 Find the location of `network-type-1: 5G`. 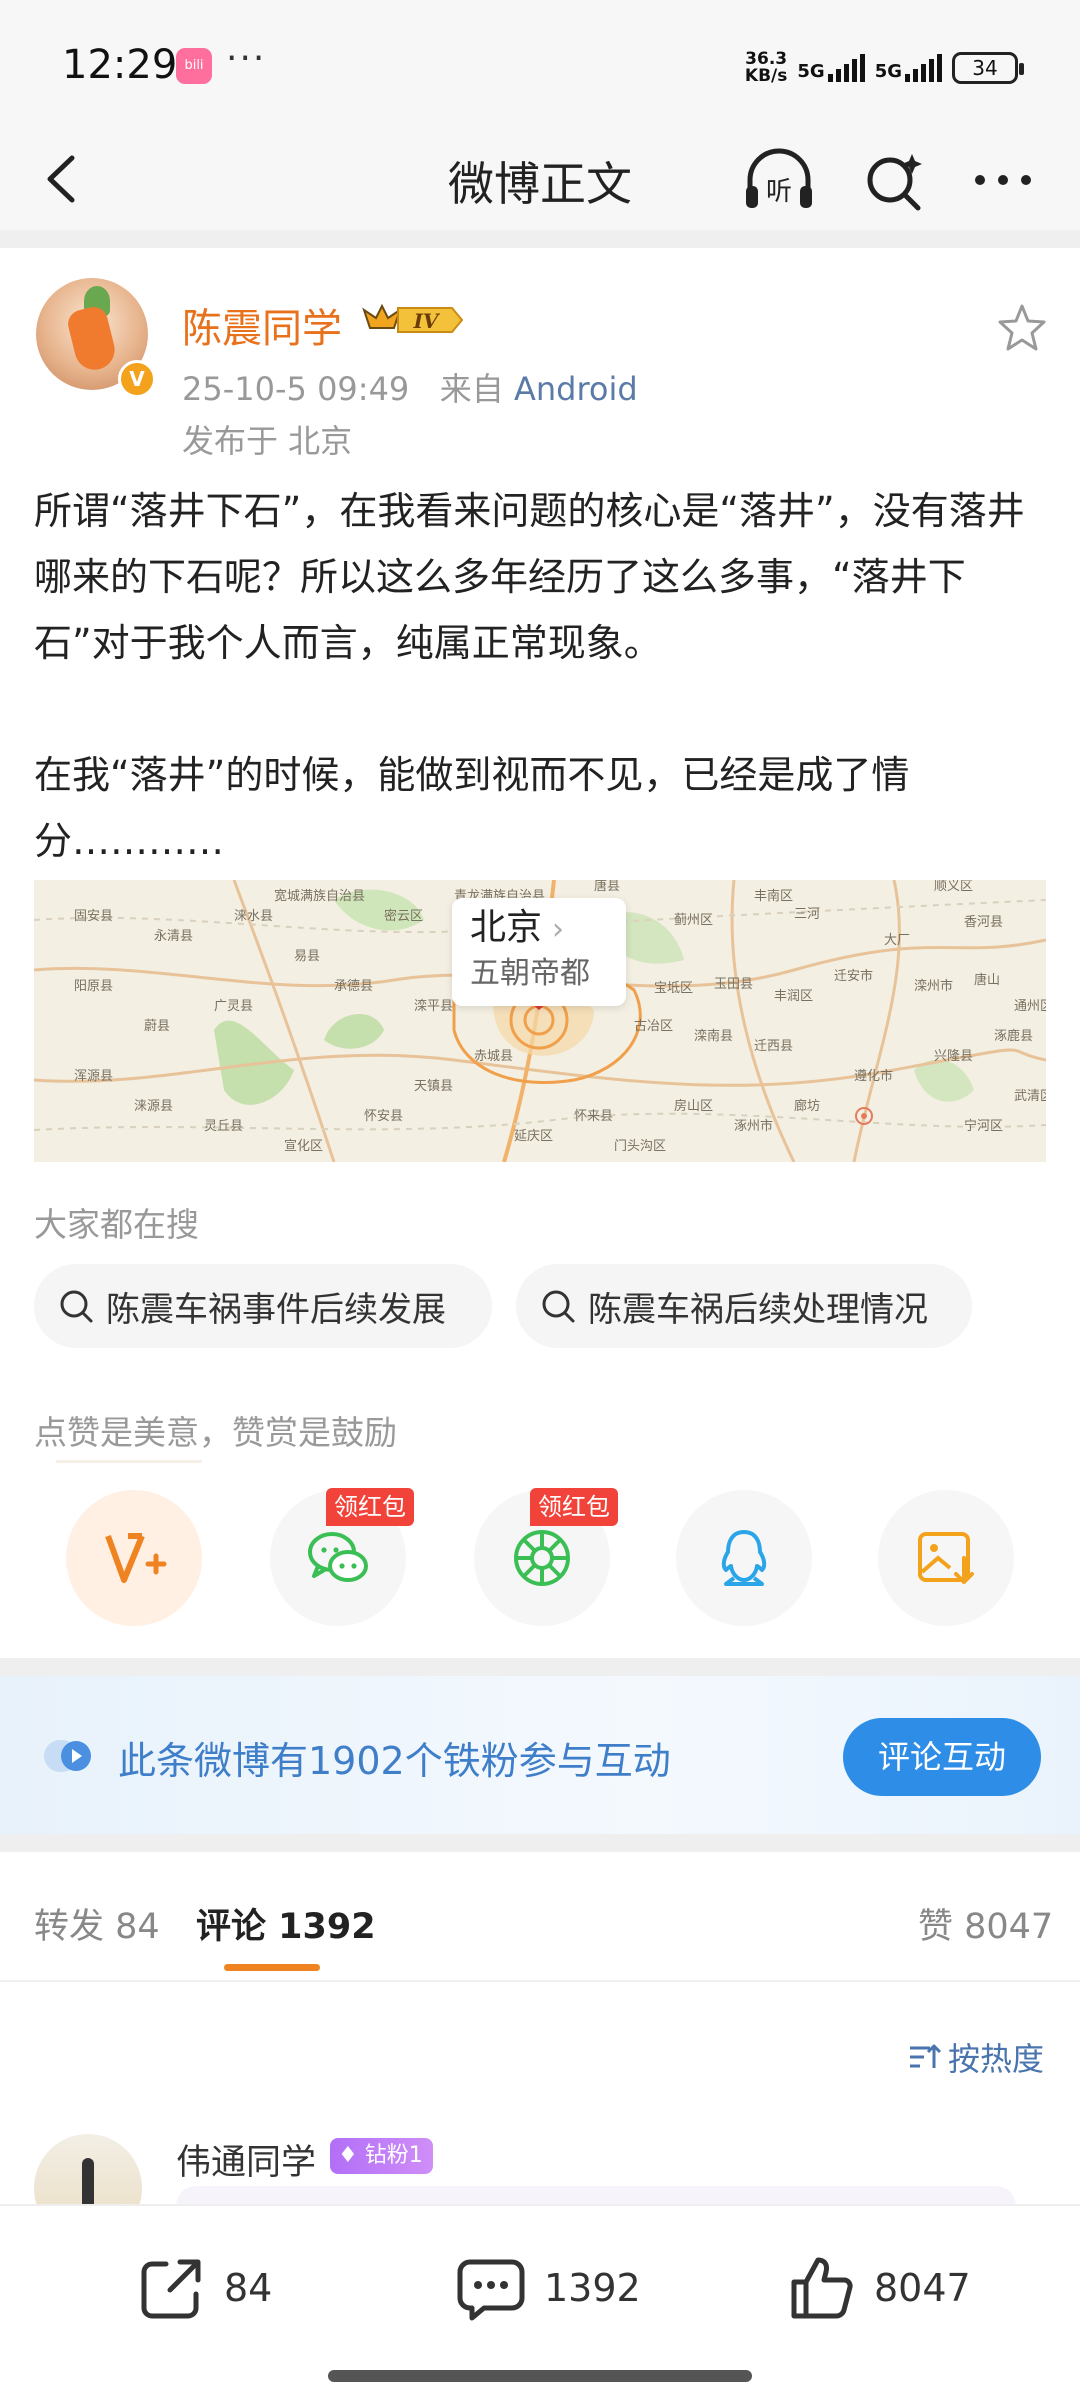

network-type-1: 5G is located at coordinates (811, 71).